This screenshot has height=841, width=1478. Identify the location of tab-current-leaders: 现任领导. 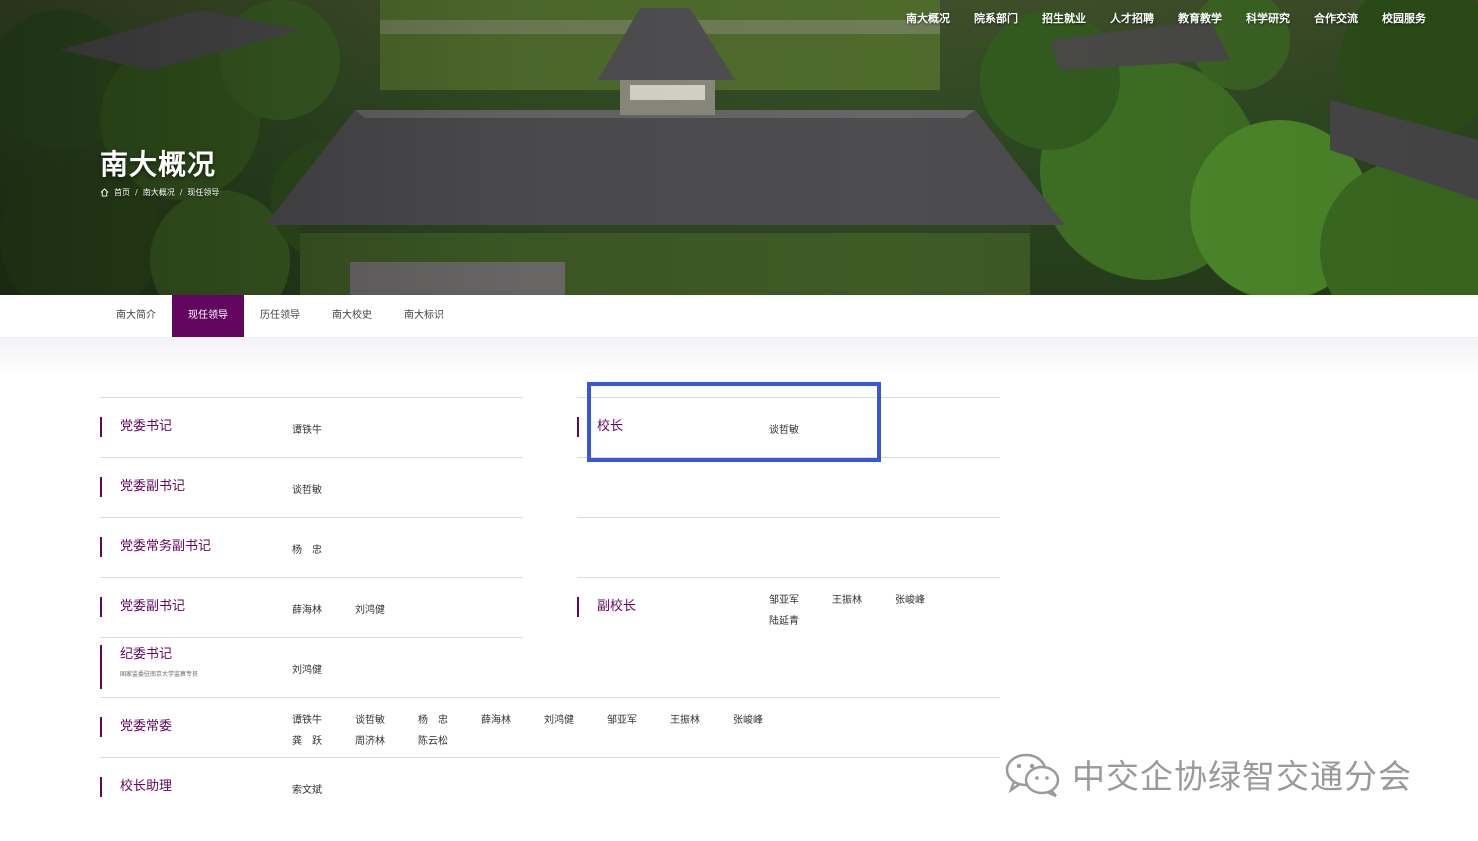
(208, 316).